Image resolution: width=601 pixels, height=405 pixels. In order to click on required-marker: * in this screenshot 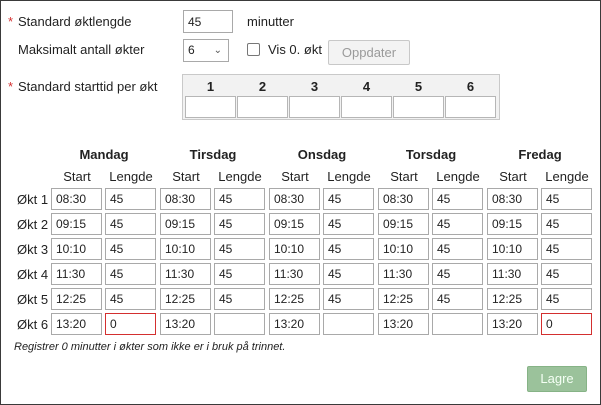, I will do `click(11, 86)`.